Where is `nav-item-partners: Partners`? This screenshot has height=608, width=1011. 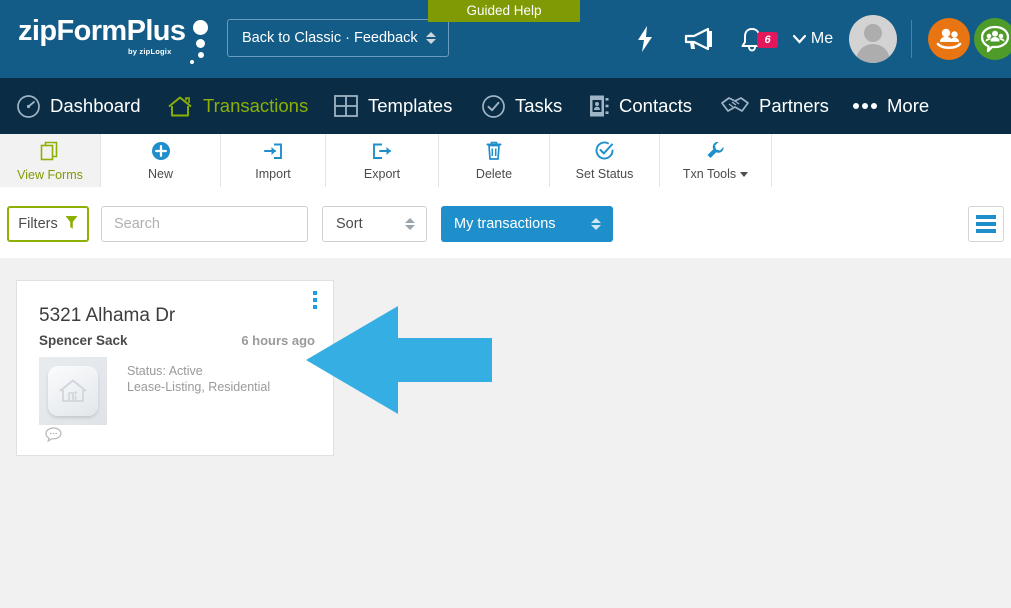
nav-item-partners: Partners is located at coordinates (774, 106).